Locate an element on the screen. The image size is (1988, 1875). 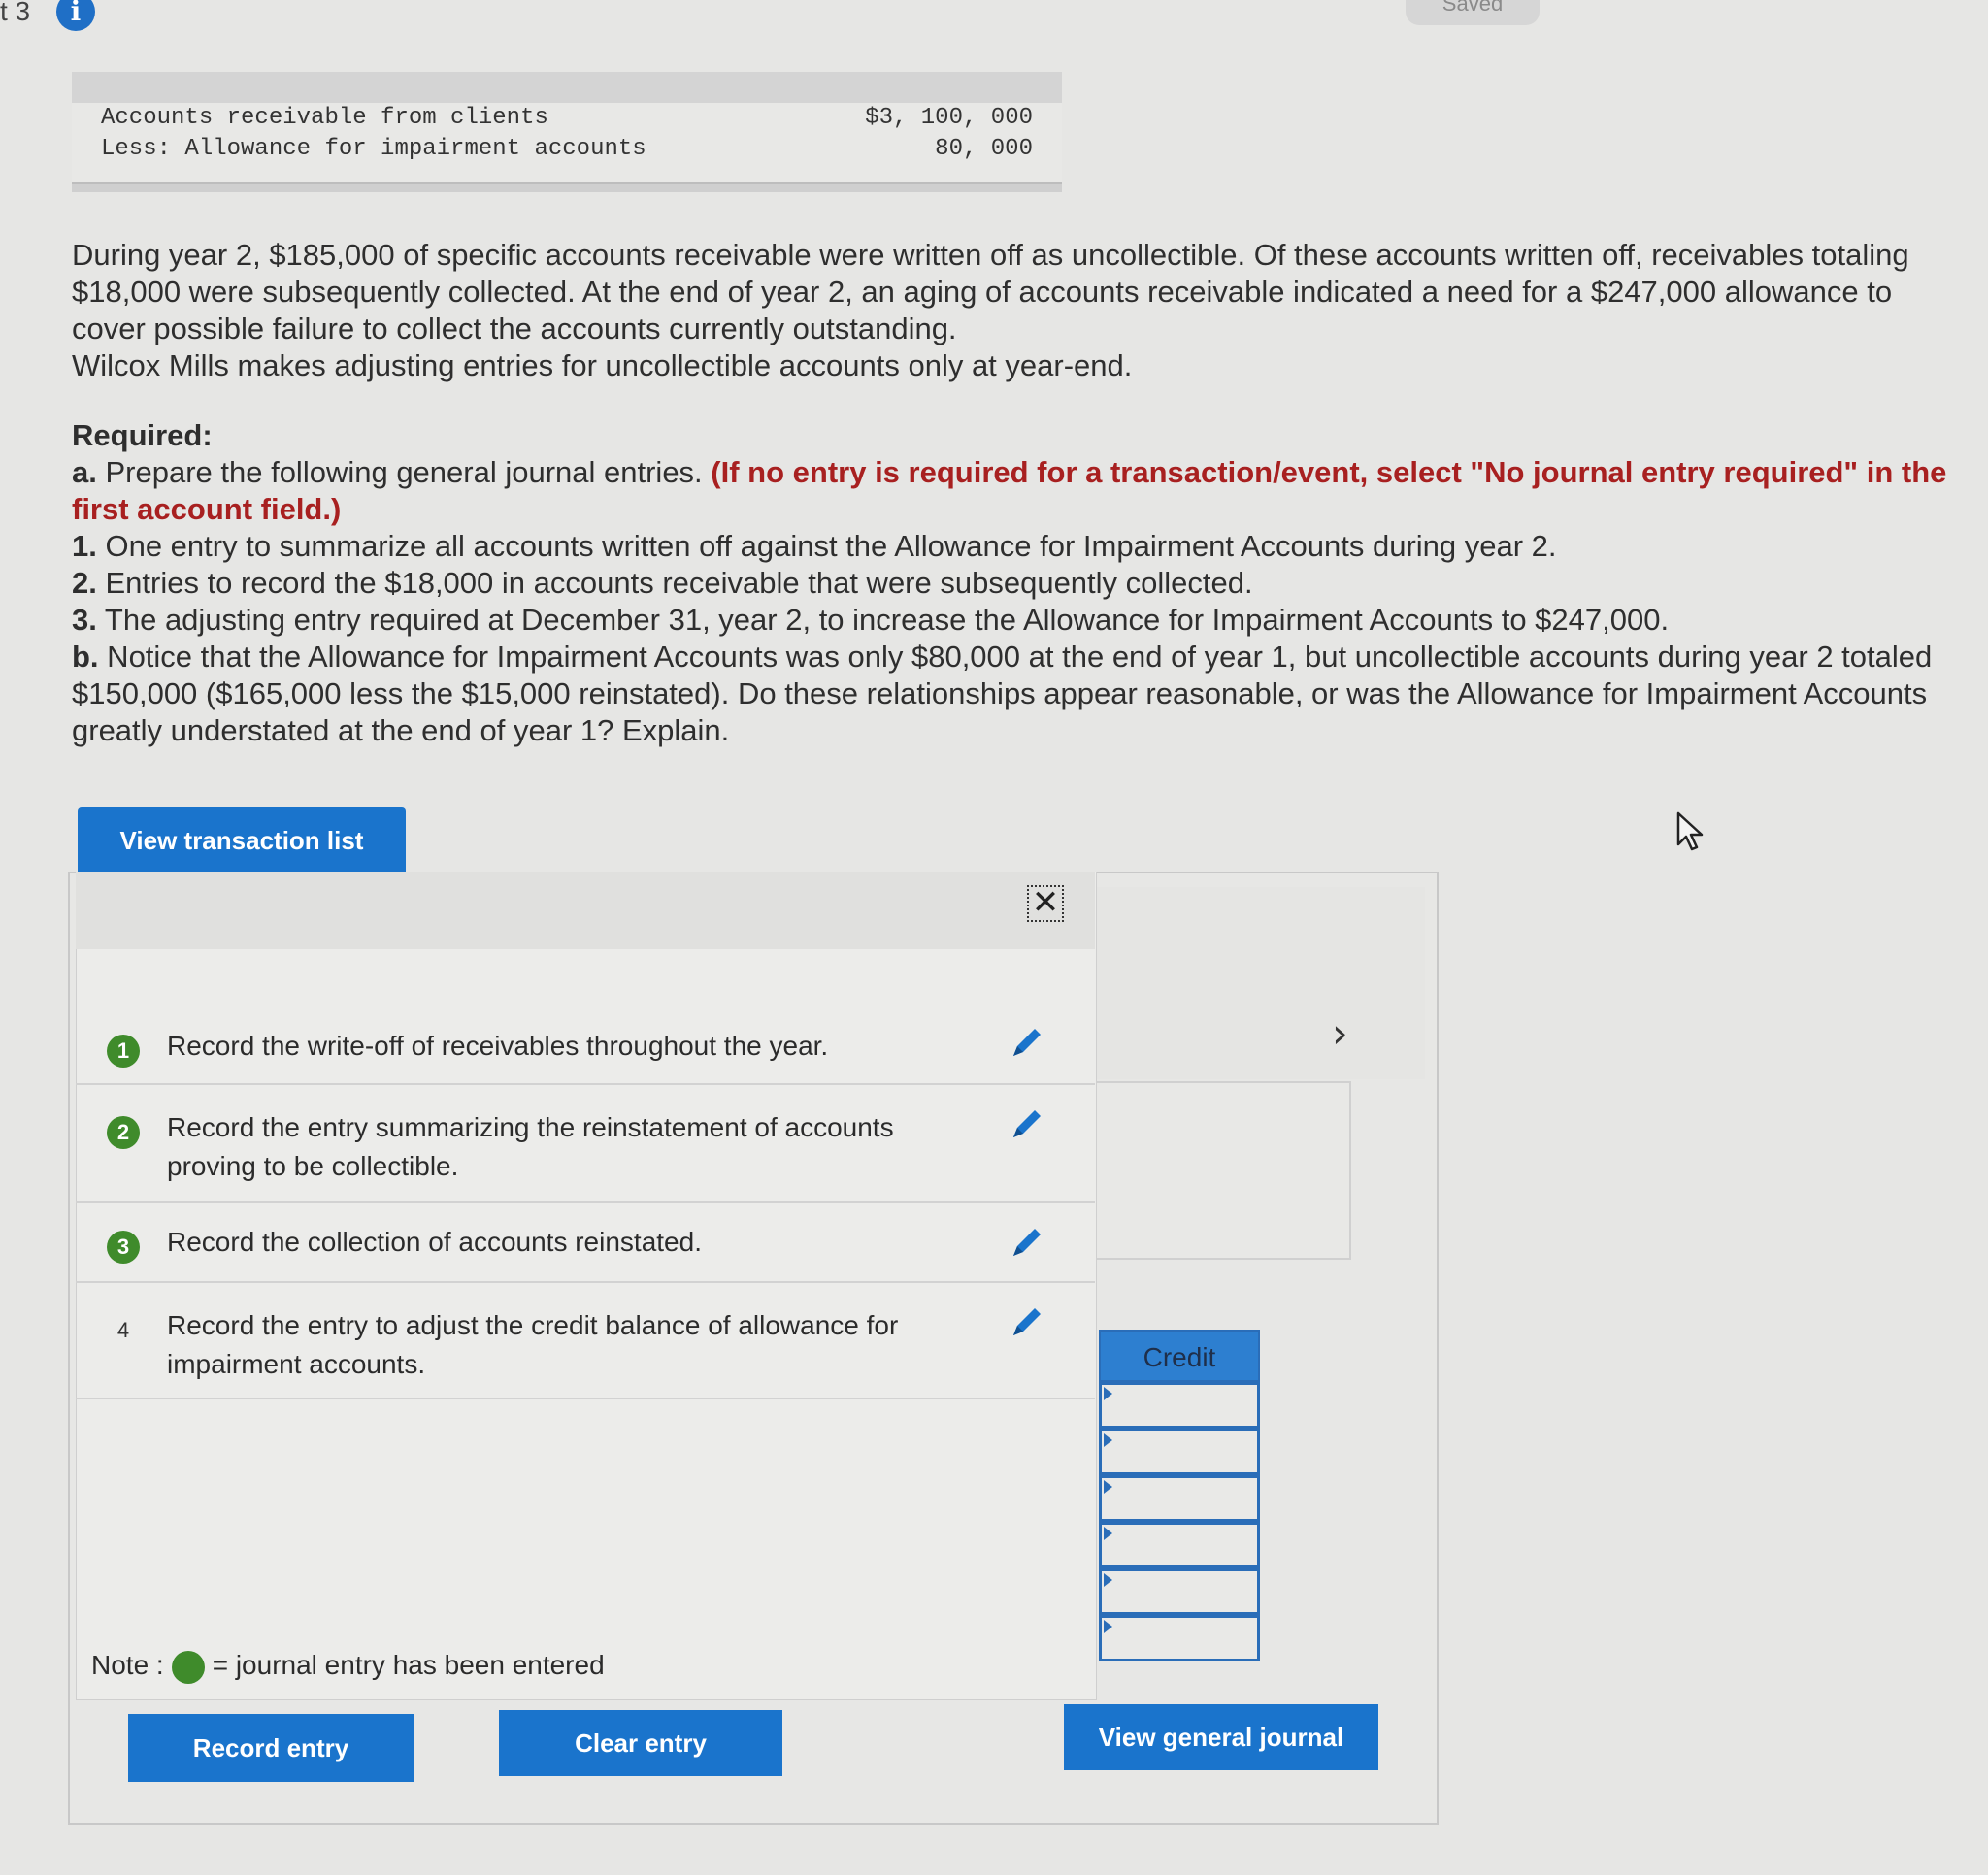
row-amount: 80, 000 is located at coordinates (984, 149).